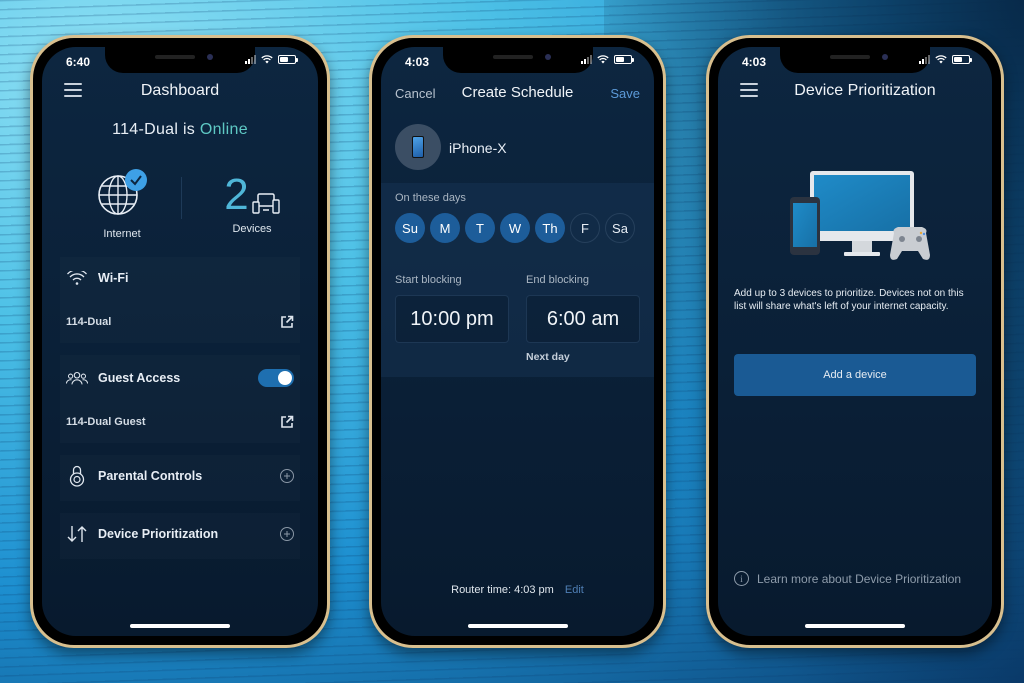 This screenshot has height=683, width=1024. What do you see at coordinates (122, 234) in the screenshot?
I see `internet-label: Internet` at bounding box center [122, 234].